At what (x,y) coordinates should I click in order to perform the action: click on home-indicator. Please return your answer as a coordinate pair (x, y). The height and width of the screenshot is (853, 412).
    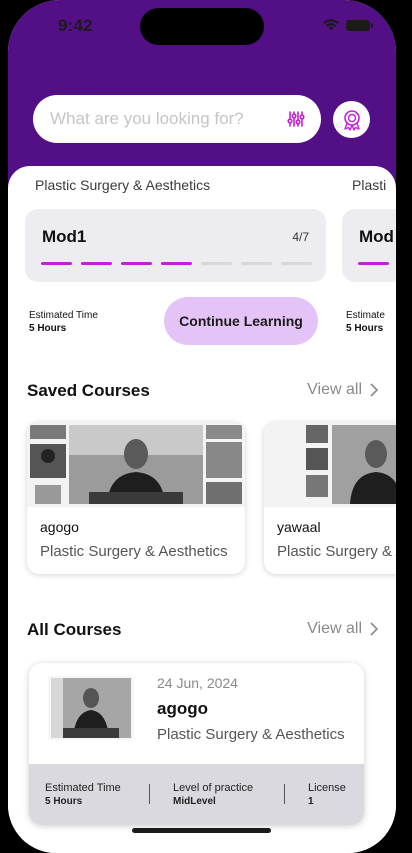
    Looking at the image, I should click on (201, 830).